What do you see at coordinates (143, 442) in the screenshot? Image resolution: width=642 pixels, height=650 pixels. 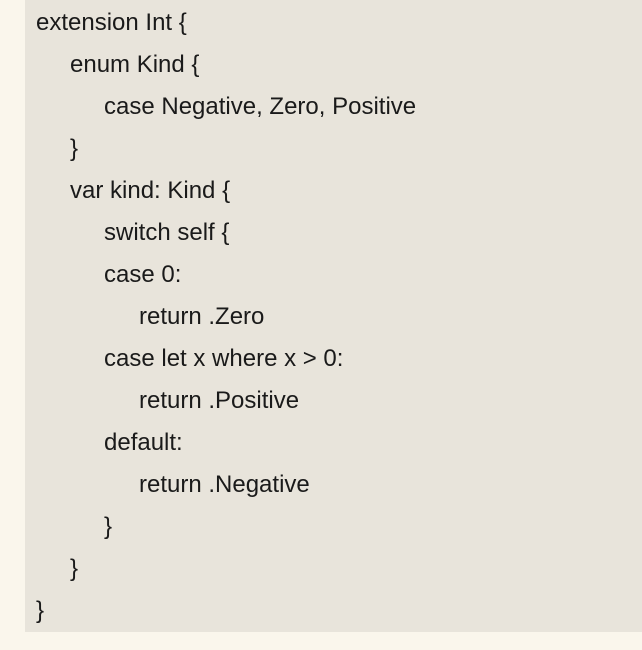 I see `code-line: default:` at bounding box center [143, 442].